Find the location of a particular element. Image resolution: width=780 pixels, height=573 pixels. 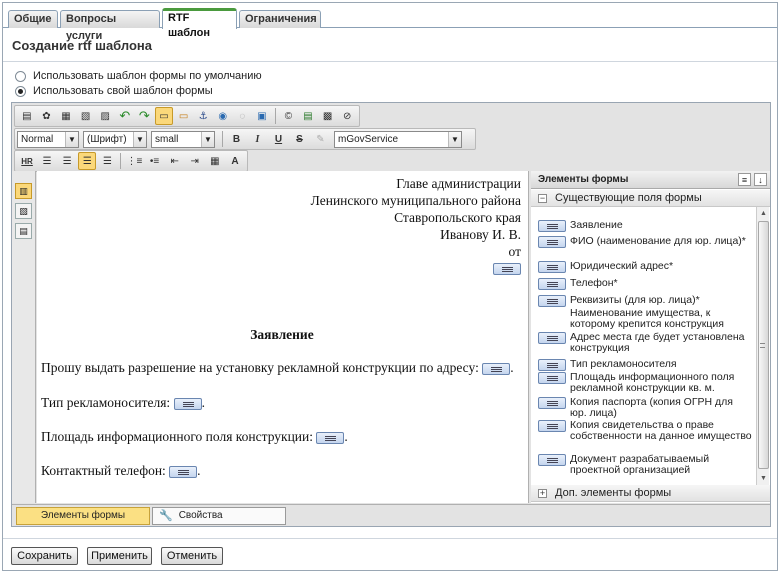

horizontal-rule-button: HR is located at coordinates (27, 161).